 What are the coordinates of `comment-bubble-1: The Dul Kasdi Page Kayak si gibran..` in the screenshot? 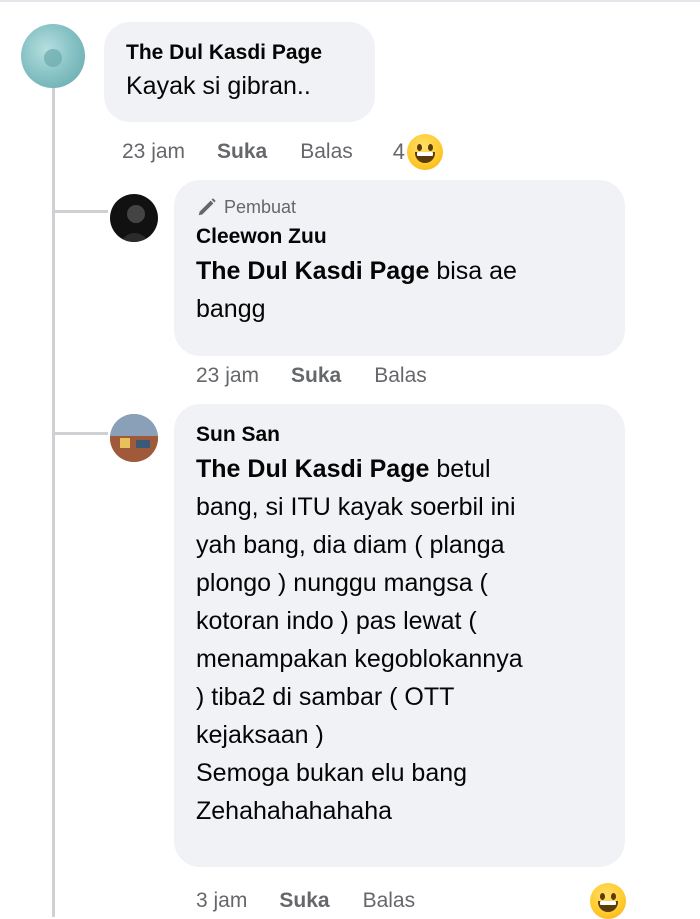 It's located at (239, 72).